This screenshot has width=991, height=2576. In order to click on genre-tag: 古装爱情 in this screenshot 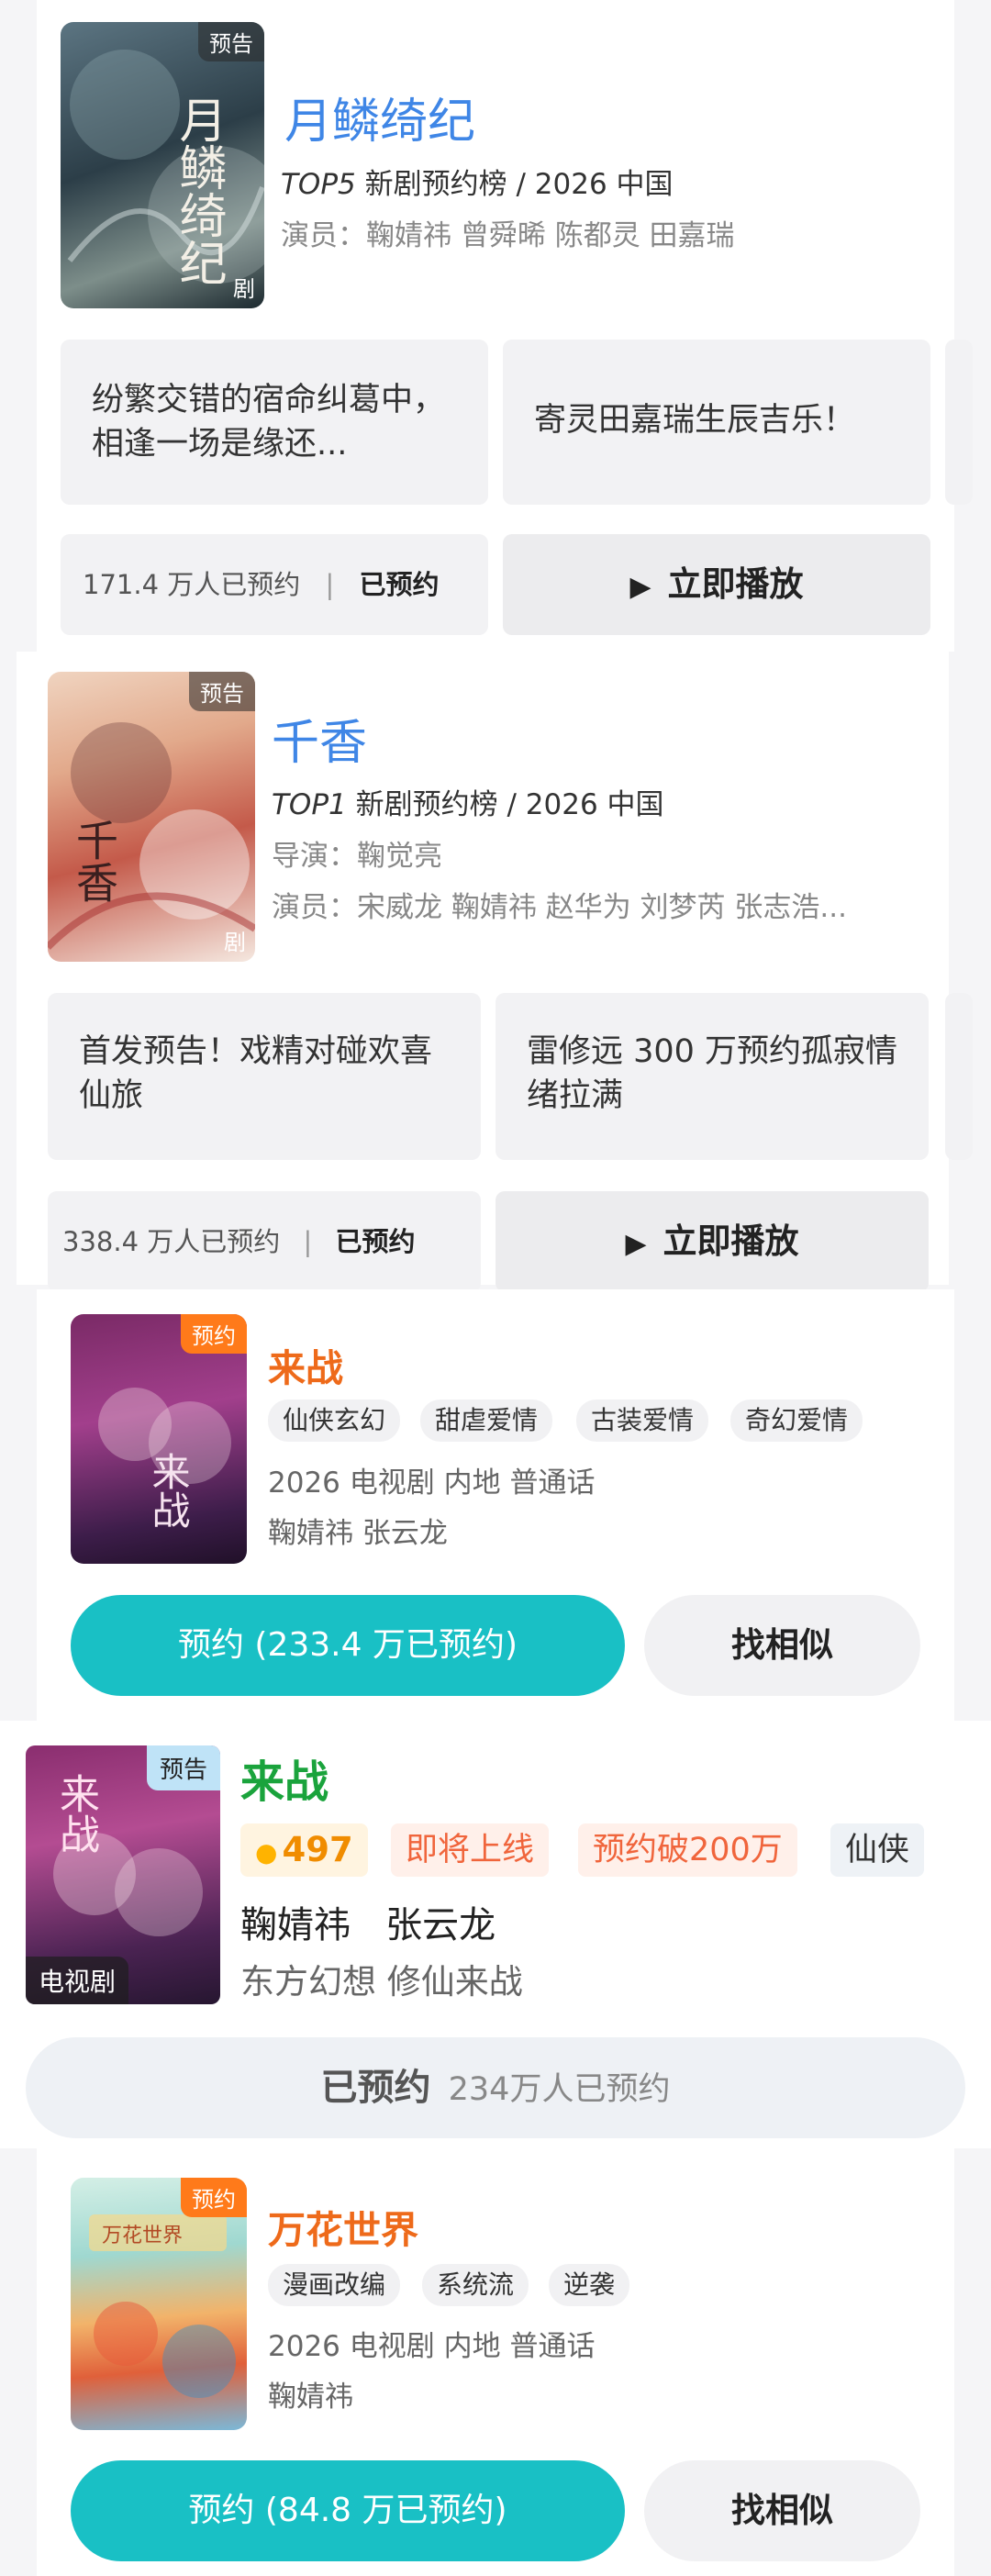, I will do `click(642, 1421)`.